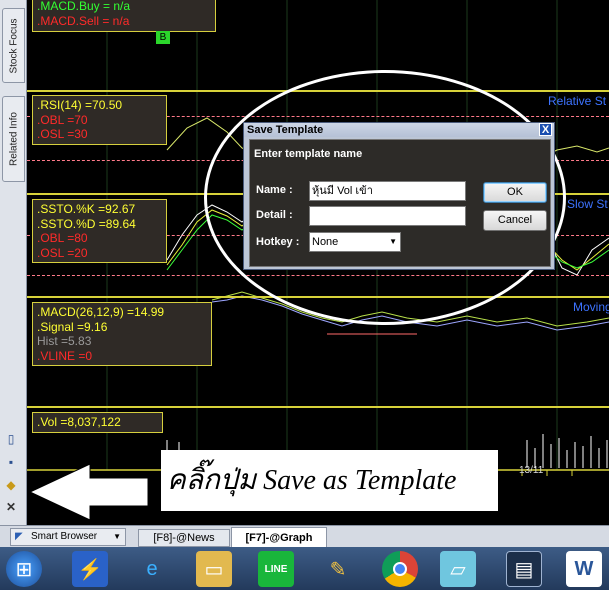 This screenshot has height=590, width=609. I want to click on ssto-d-value: .SSTO.%D =89.64, so click(86, 223).